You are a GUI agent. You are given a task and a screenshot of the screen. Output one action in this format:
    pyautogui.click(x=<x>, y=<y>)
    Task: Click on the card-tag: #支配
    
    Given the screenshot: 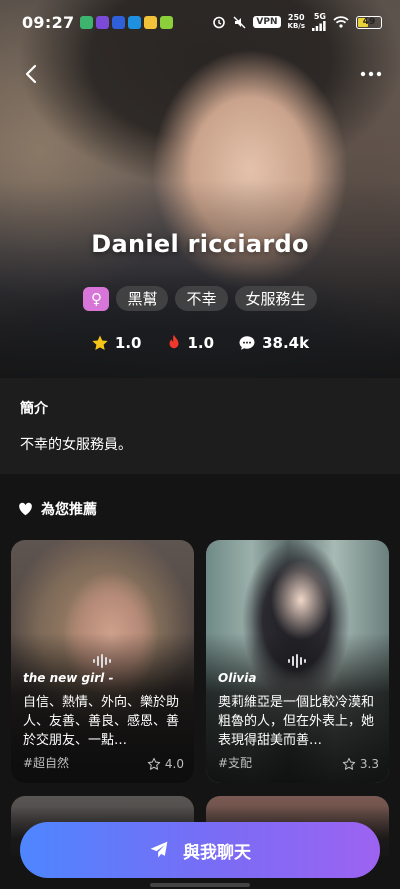 What is the action you would take?
    pyautogui.click(x=235, y=763)
    